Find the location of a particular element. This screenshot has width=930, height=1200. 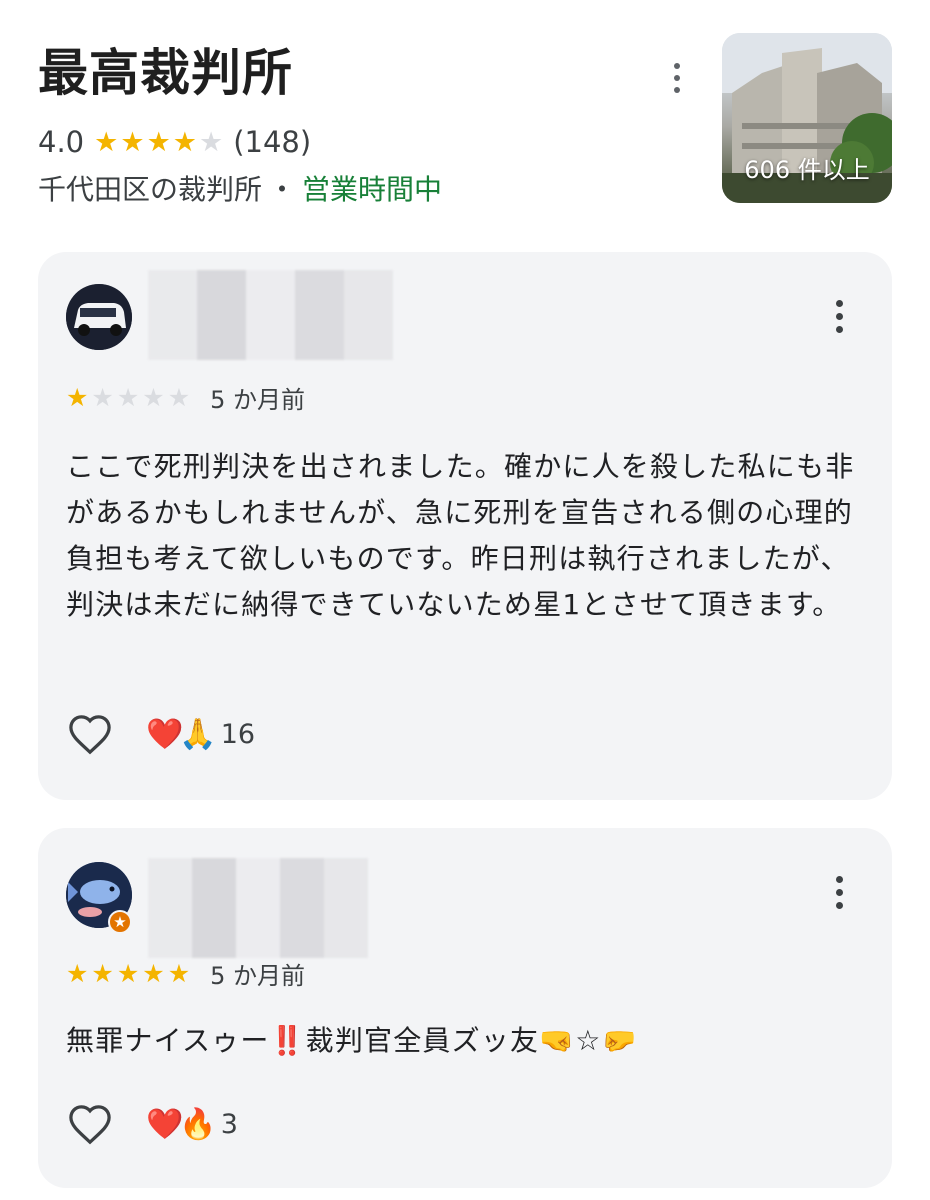

car-icon is located at coordinates (99, 317).